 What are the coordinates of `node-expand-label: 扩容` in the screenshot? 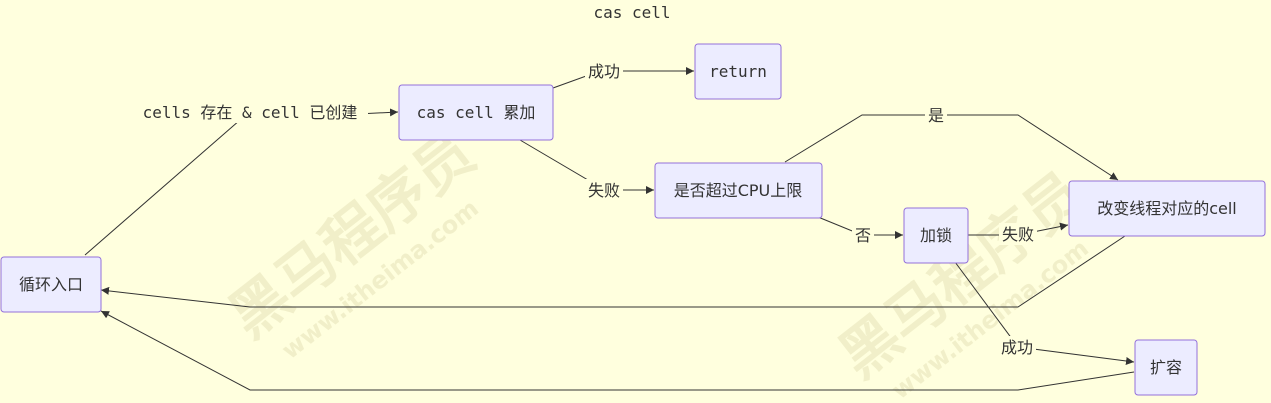 It's located at (1166, 367).